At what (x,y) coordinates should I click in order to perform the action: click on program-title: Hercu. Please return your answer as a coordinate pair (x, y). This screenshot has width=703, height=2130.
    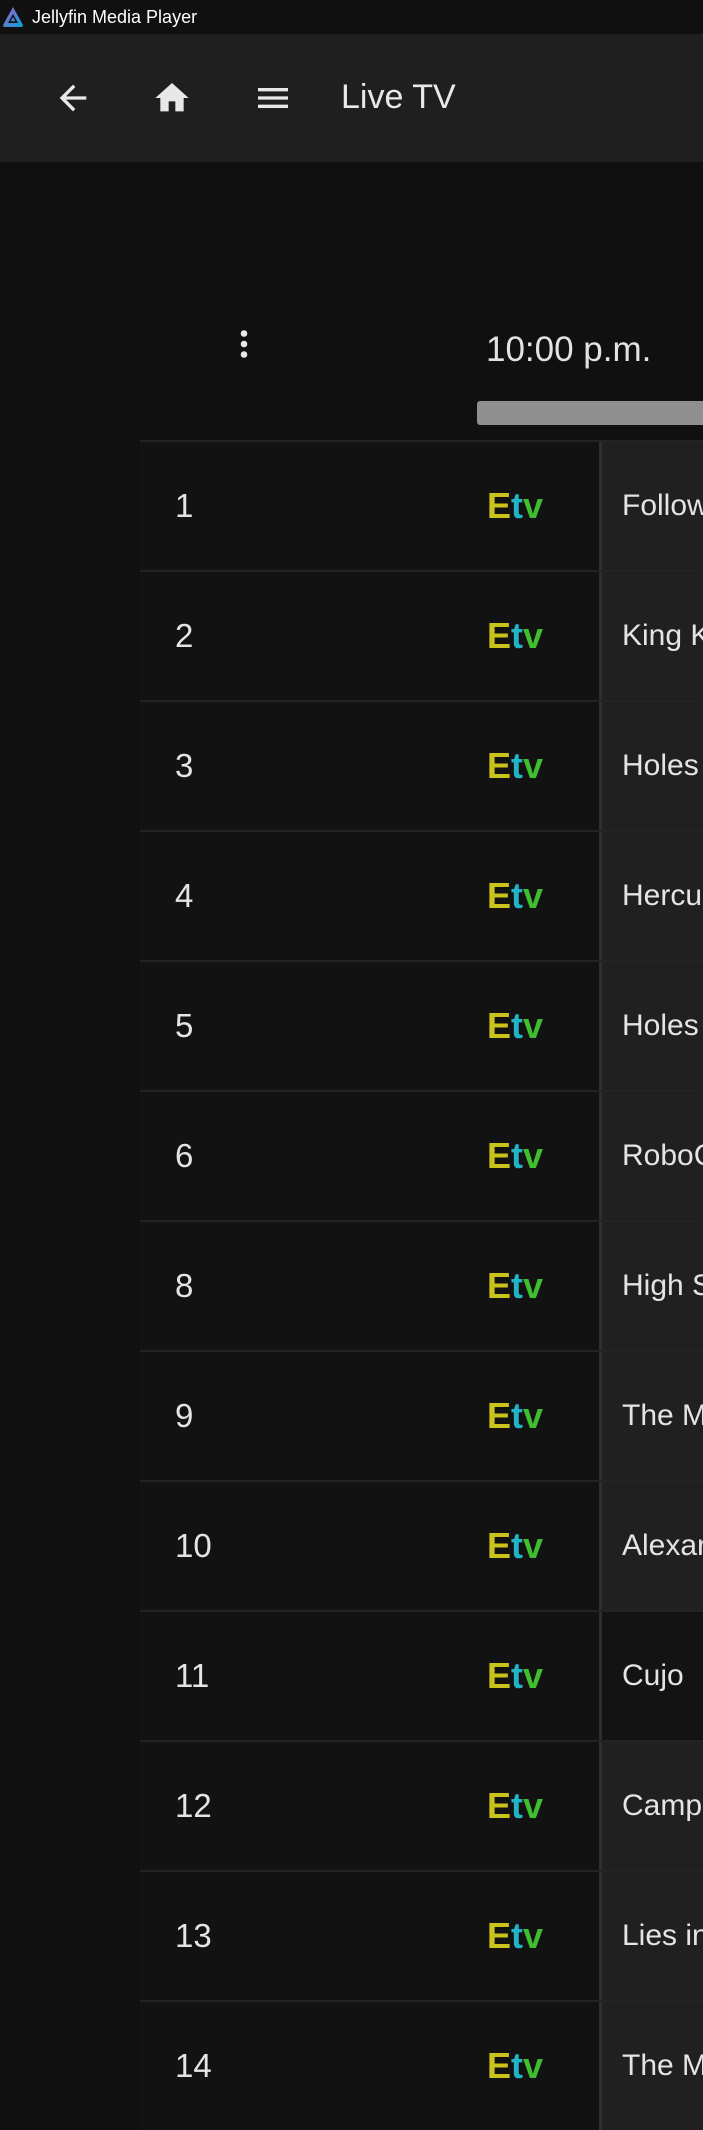
    Looking at the image, I should click on (662, 895).